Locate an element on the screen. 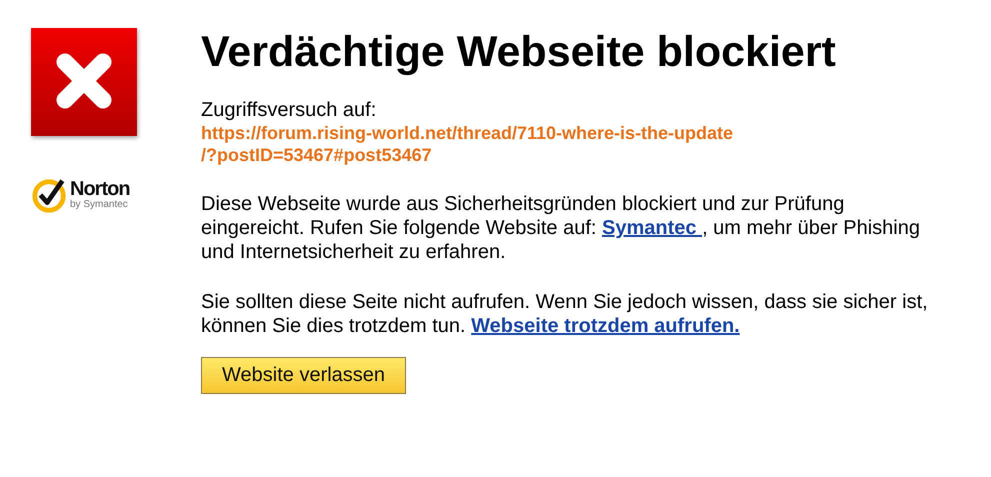  blocked-url: /?postID=53467#post53467 is located at coordinates (317, 155).